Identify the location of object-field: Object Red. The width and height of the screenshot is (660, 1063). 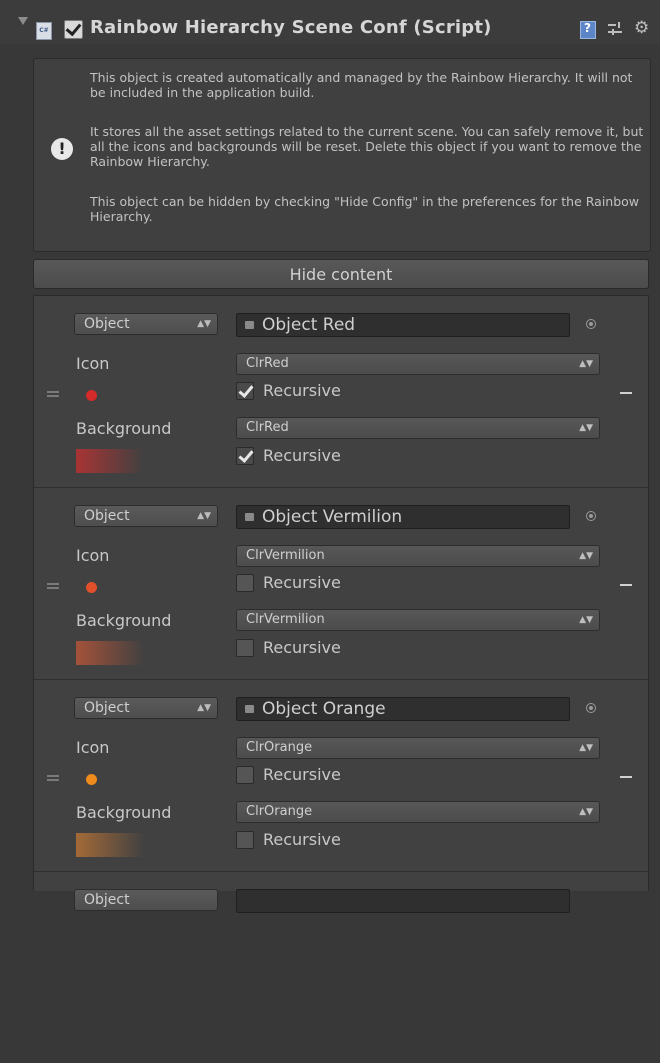
(403, 325).